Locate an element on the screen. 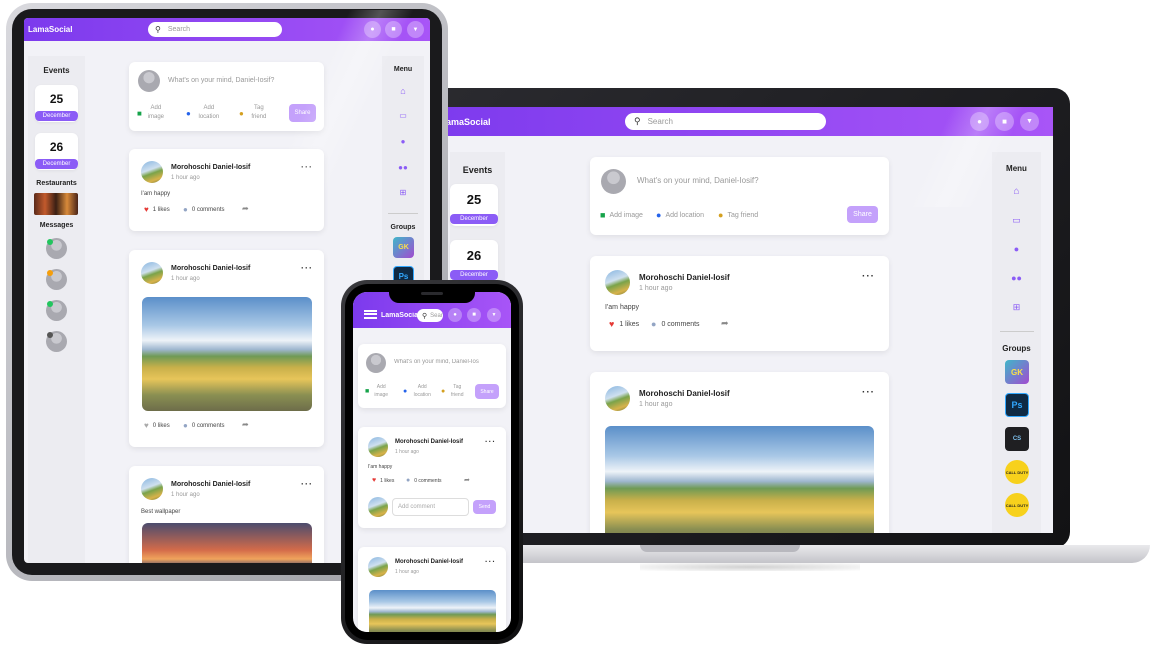 This screenshot has width=1154, height=660. topbar: amaSocial ⚲ Search ● ■ ▼ is located at coordinates (736, 121).